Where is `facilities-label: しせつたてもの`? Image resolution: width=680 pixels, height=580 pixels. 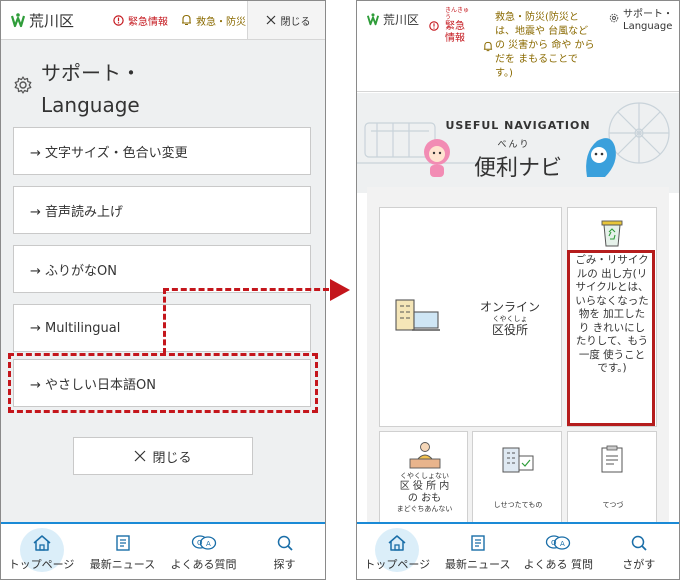 facilities-label: しせつたてもの is located at coordinates (518, 505).